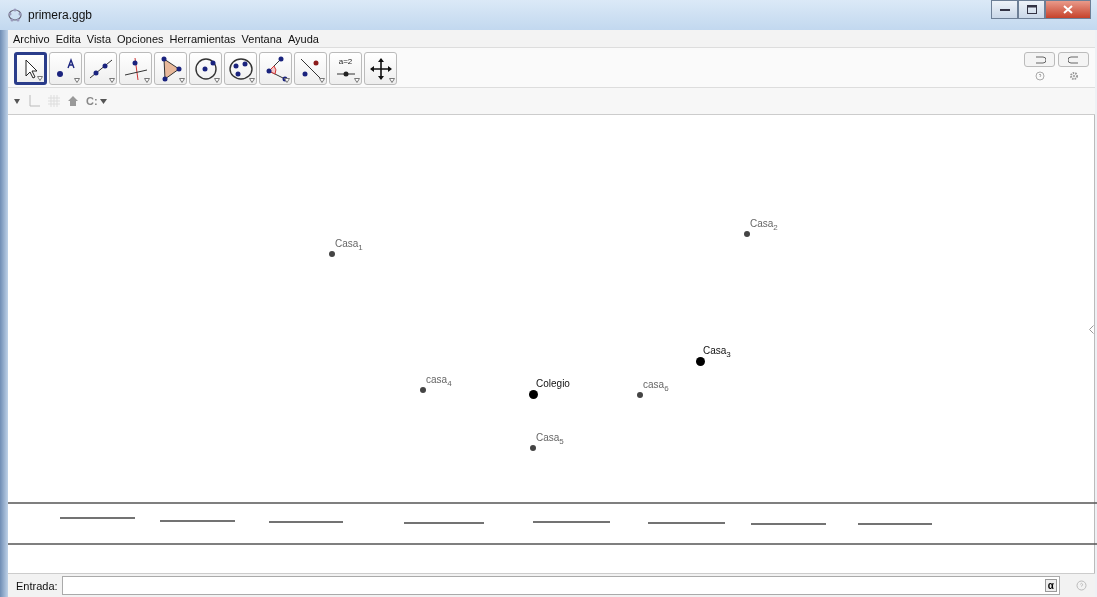  I want to click on ellipse-icon, so click(240, 68).